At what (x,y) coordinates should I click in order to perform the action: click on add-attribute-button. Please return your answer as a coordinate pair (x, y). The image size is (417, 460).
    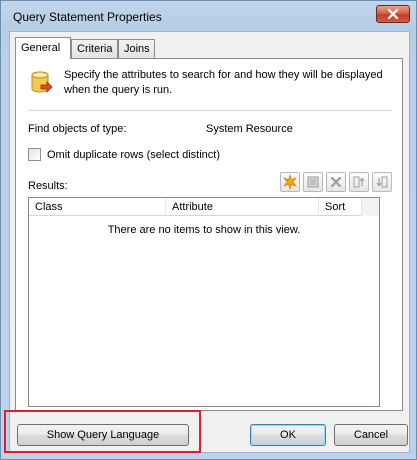
    Looking at the image, I should click on (290, 182).